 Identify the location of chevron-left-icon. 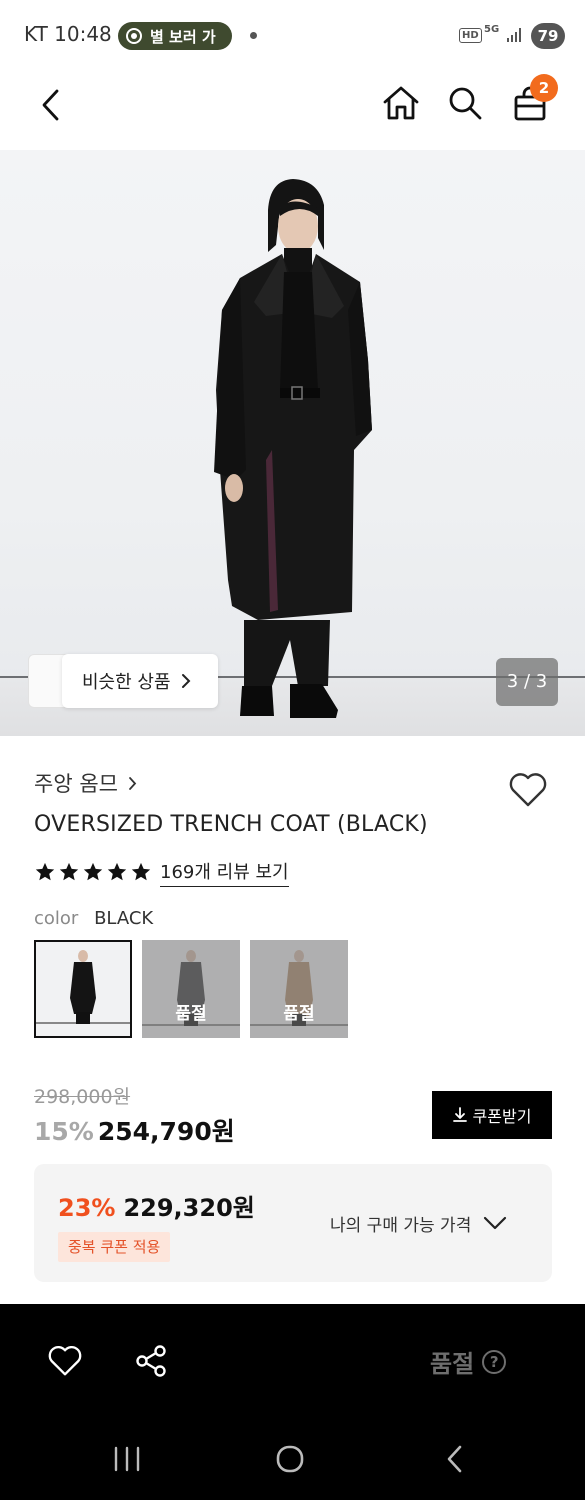
(50, 105).